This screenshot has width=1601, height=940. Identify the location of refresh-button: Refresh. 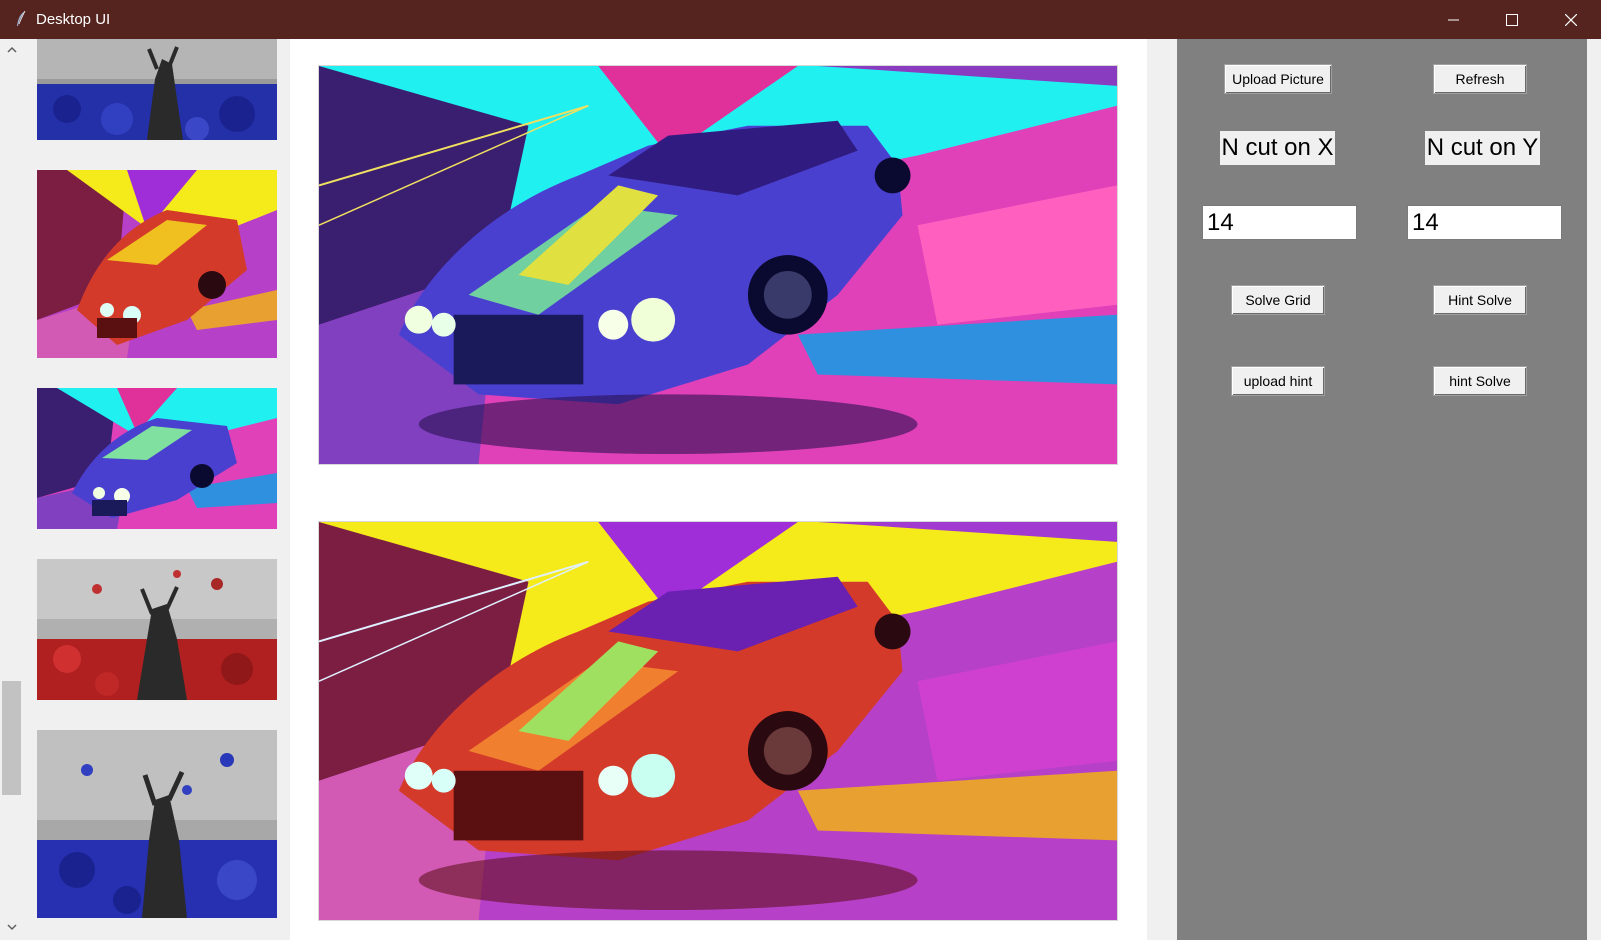
(1480, 79).